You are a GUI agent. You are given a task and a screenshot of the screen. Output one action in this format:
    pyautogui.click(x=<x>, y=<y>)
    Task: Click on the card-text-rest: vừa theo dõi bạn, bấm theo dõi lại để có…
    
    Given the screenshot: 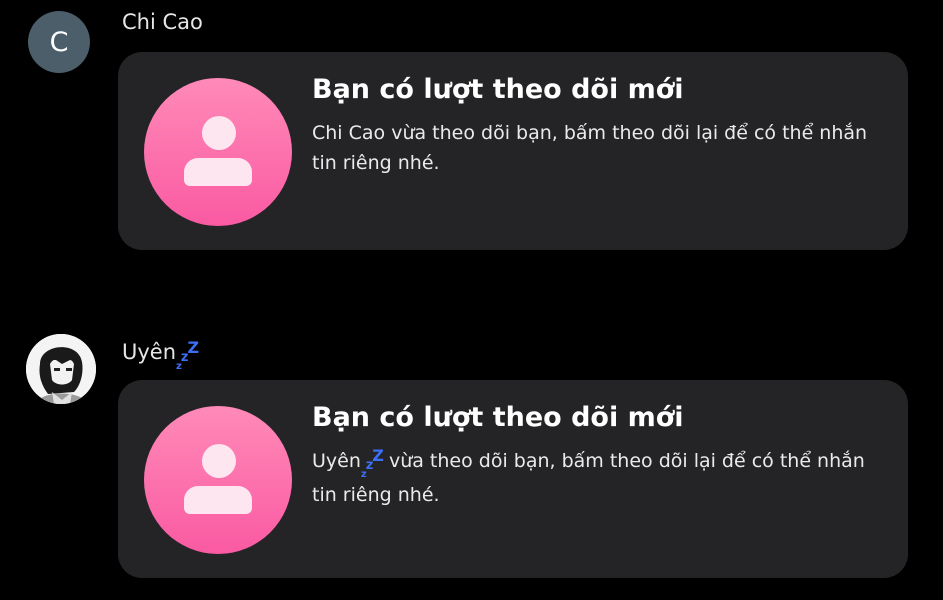 What is the action you would take?
    pyautogui.click(x=588, y=478)
    